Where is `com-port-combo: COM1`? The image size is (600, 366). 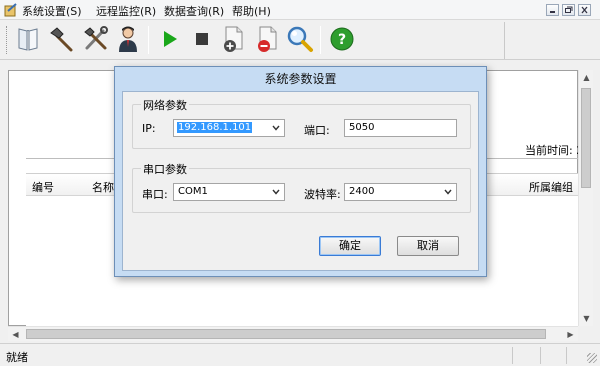 com-port-combo: COM1 is located at coordinates (229, 192).